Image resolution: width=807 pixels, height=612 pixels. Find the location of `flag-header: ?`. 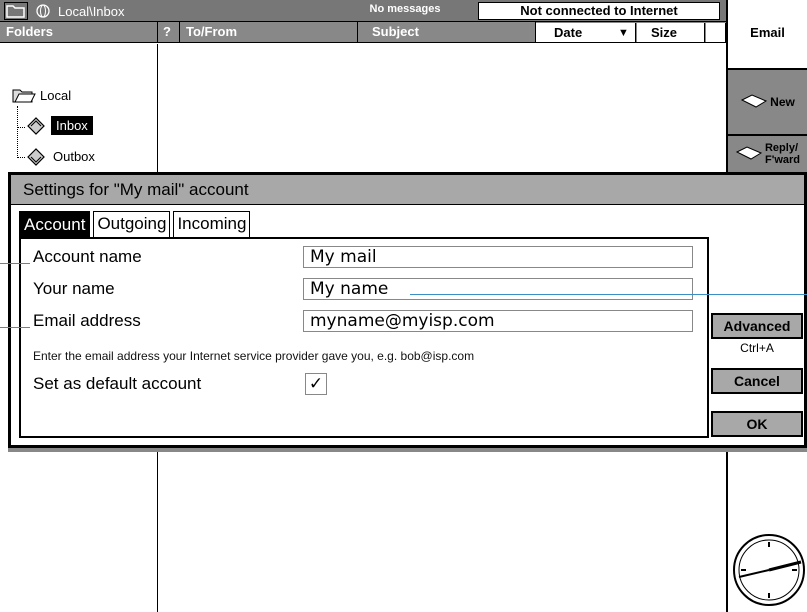

flag-header: ? is located at coordinates (169, 32).